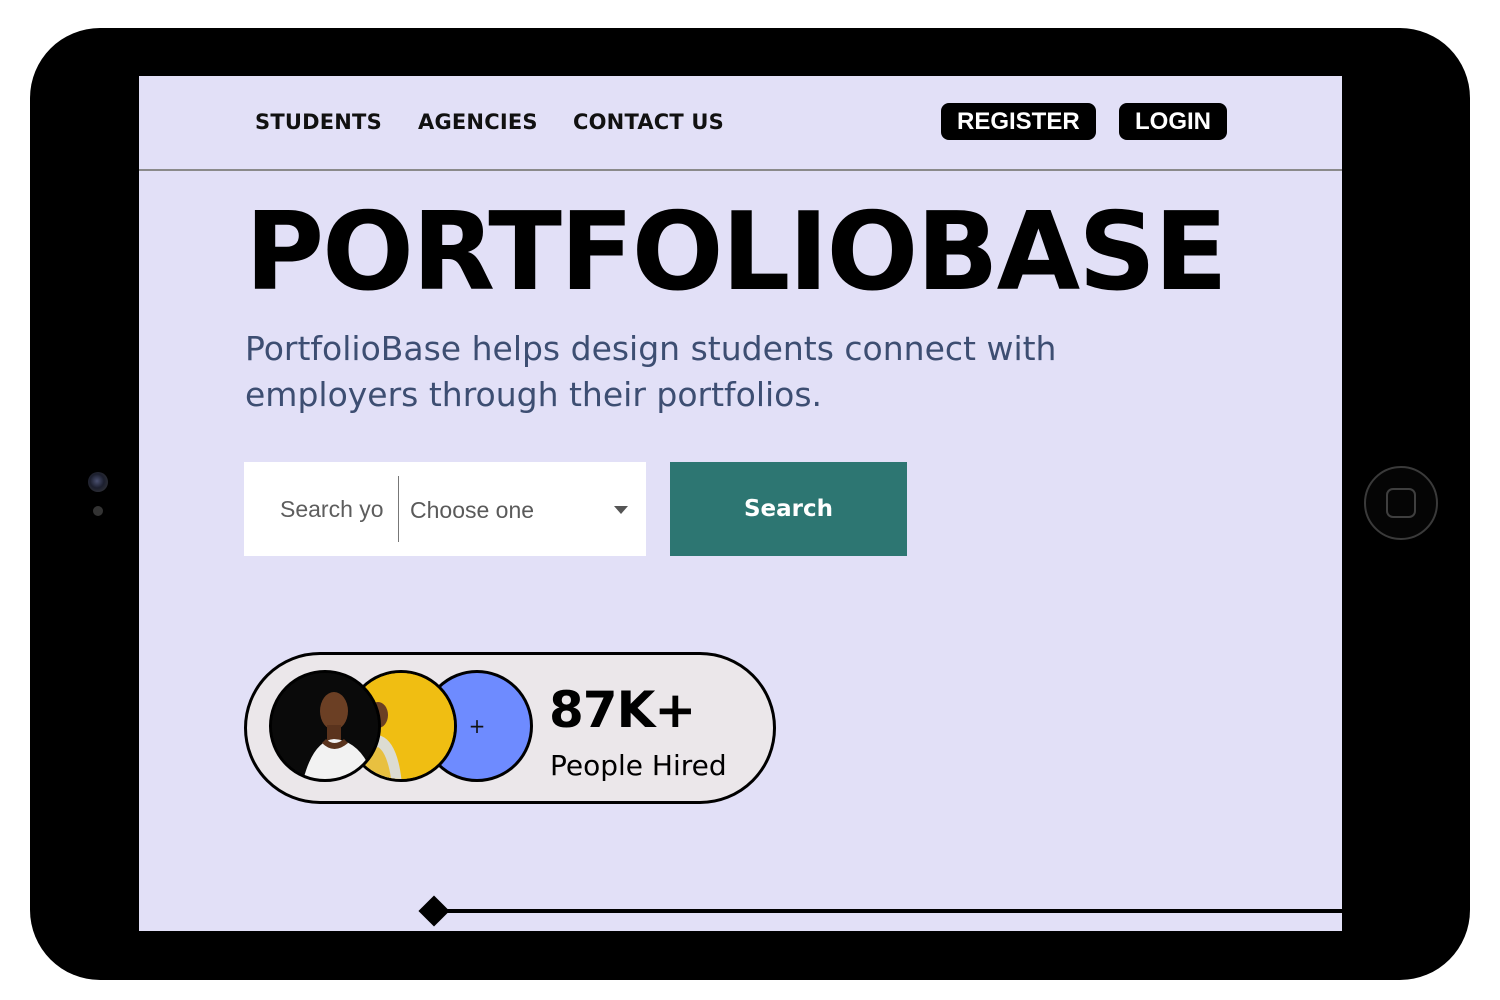 The image size is (1500, 1000). I want to click on login-button: LOGIN, so click(1173, 121).